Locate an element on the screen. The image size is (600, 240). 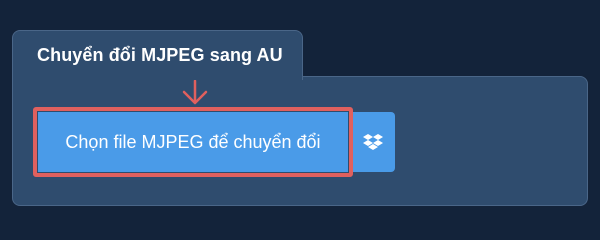
converter-tab: Chuyển đổi MJPEG sang AU is located at coordinates (157, 55).